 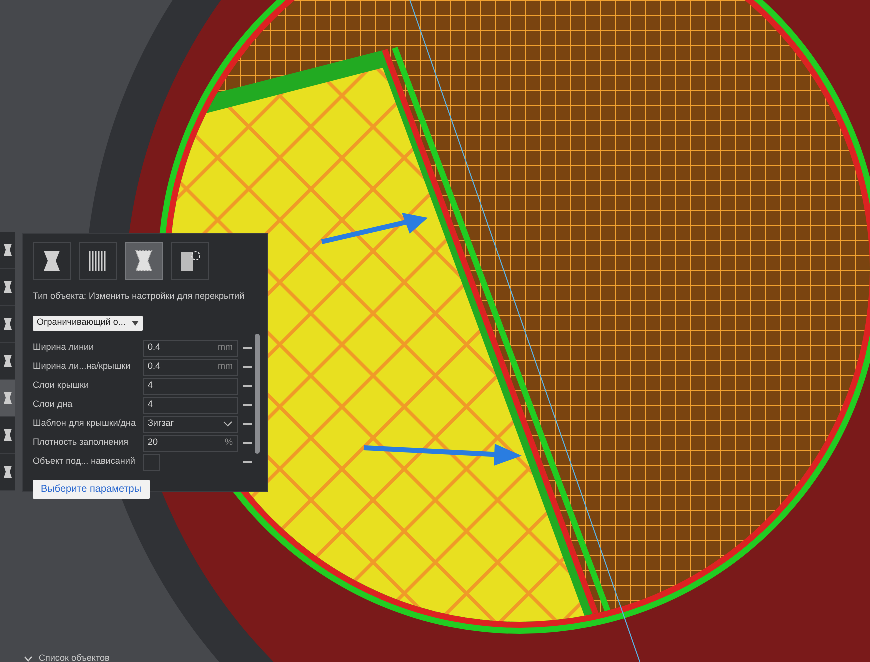 I want to click on setting-label: Слои дна, so click(x=53, y=405).